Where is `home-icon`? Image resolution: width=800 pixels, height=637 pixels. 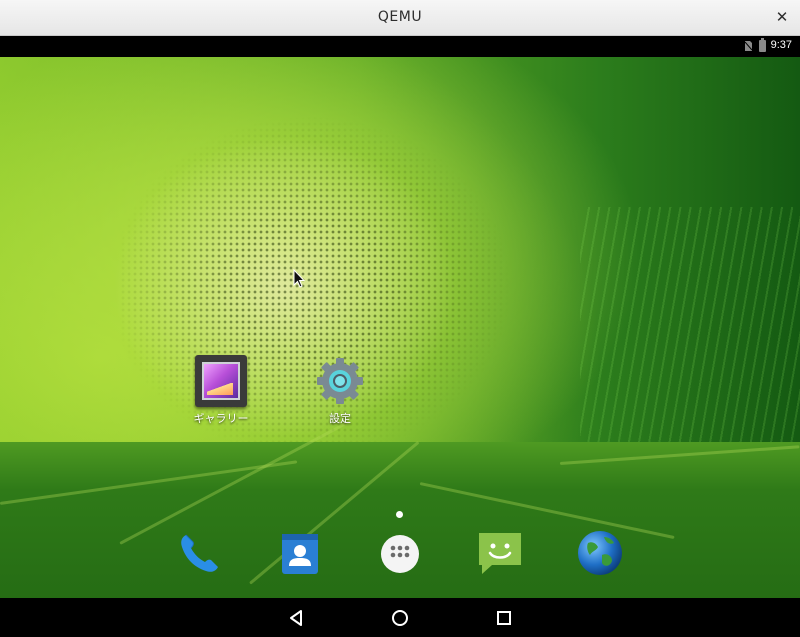 home-icon is located at coordinates (400, 618).